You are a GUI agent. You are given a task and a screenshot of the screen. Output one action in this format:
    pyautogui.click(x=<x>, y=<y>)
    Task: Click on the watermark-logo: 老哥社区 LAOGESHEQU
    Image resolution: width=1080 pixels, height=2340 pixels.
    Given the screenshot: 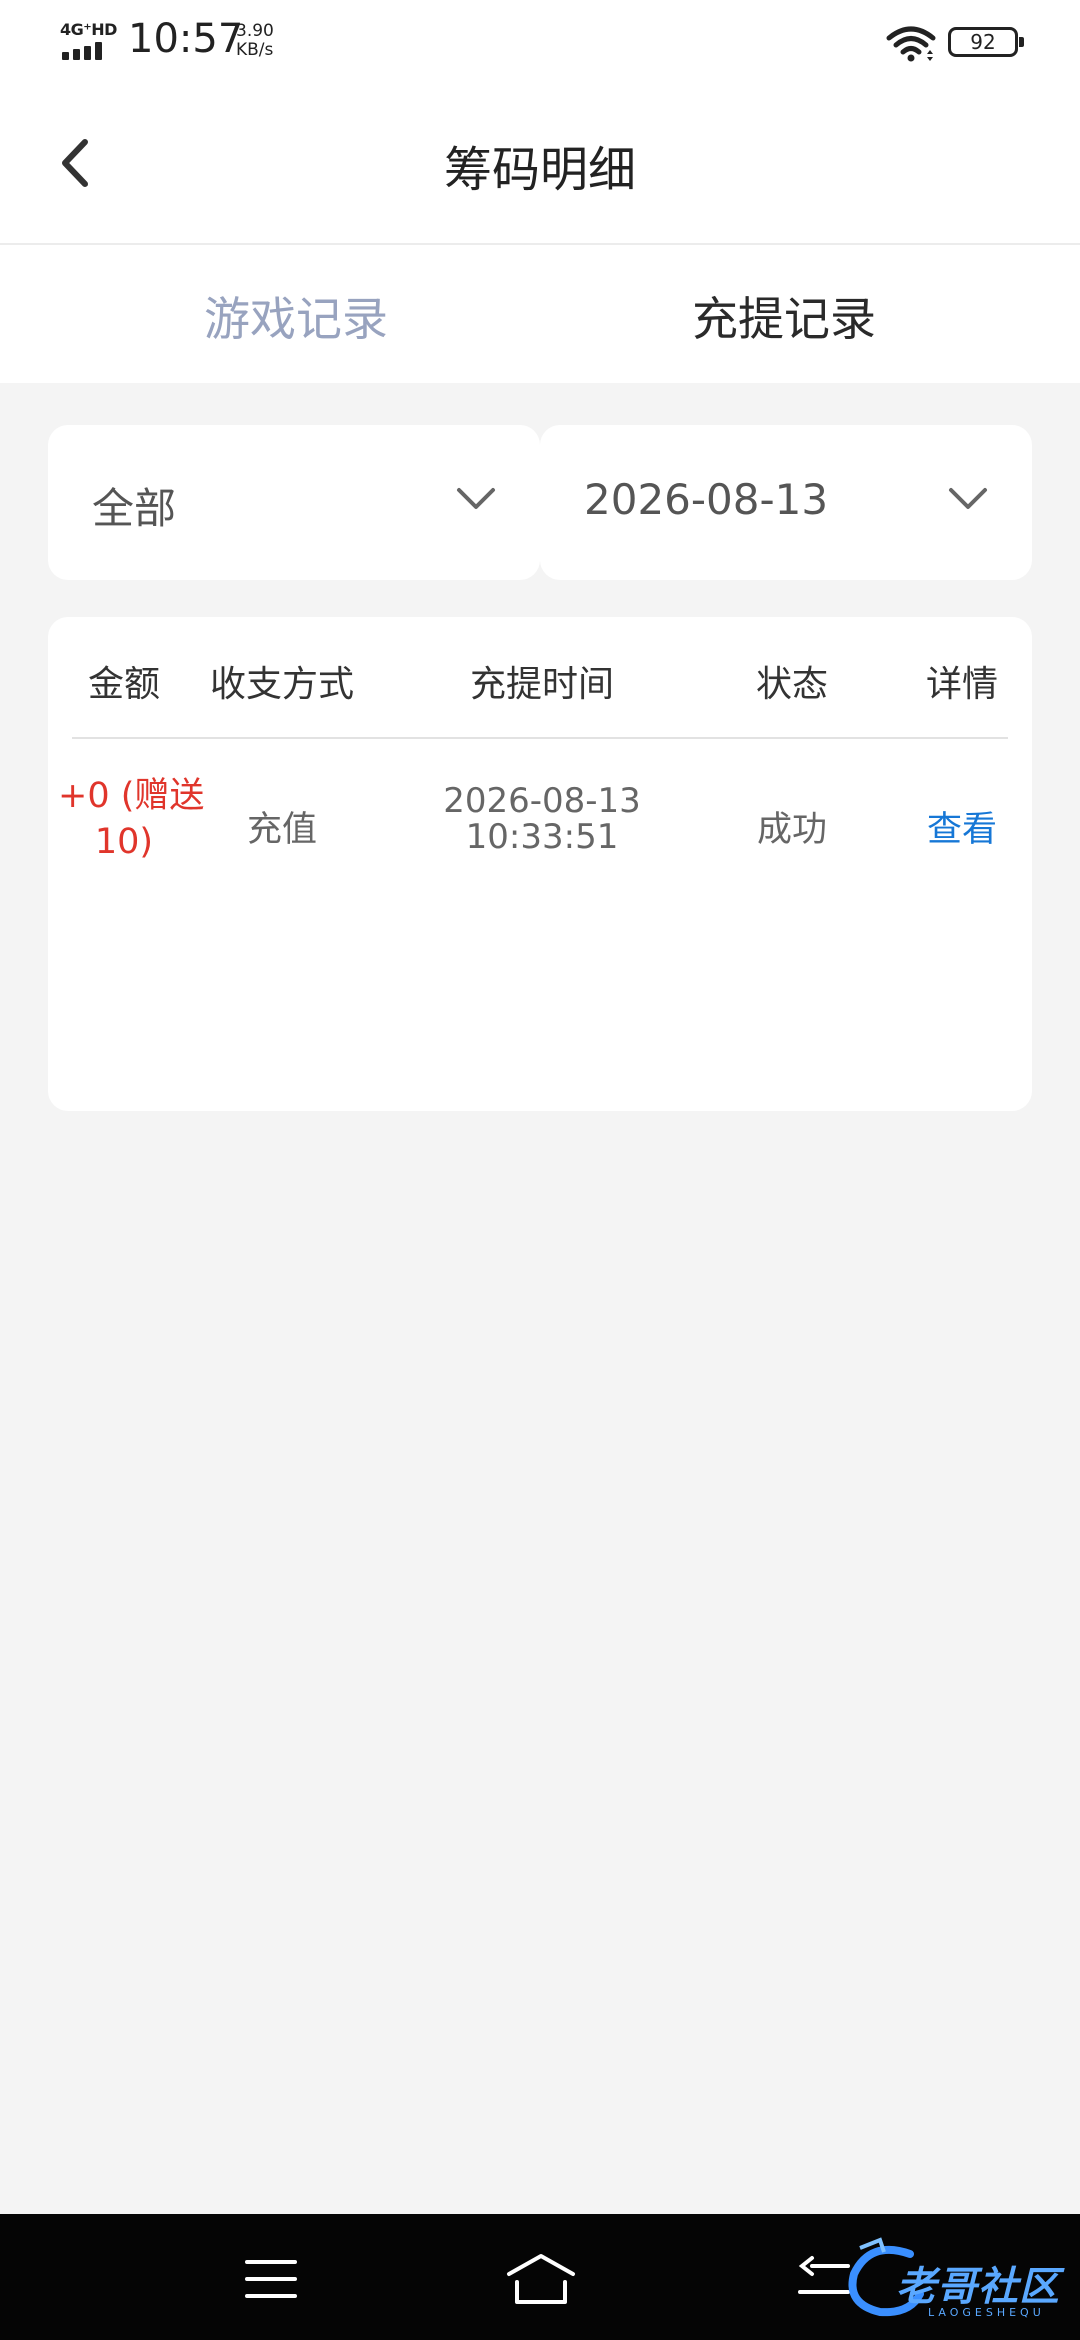 What is the action you would take?
    pyautogui.click(x=958, y=2282)
    